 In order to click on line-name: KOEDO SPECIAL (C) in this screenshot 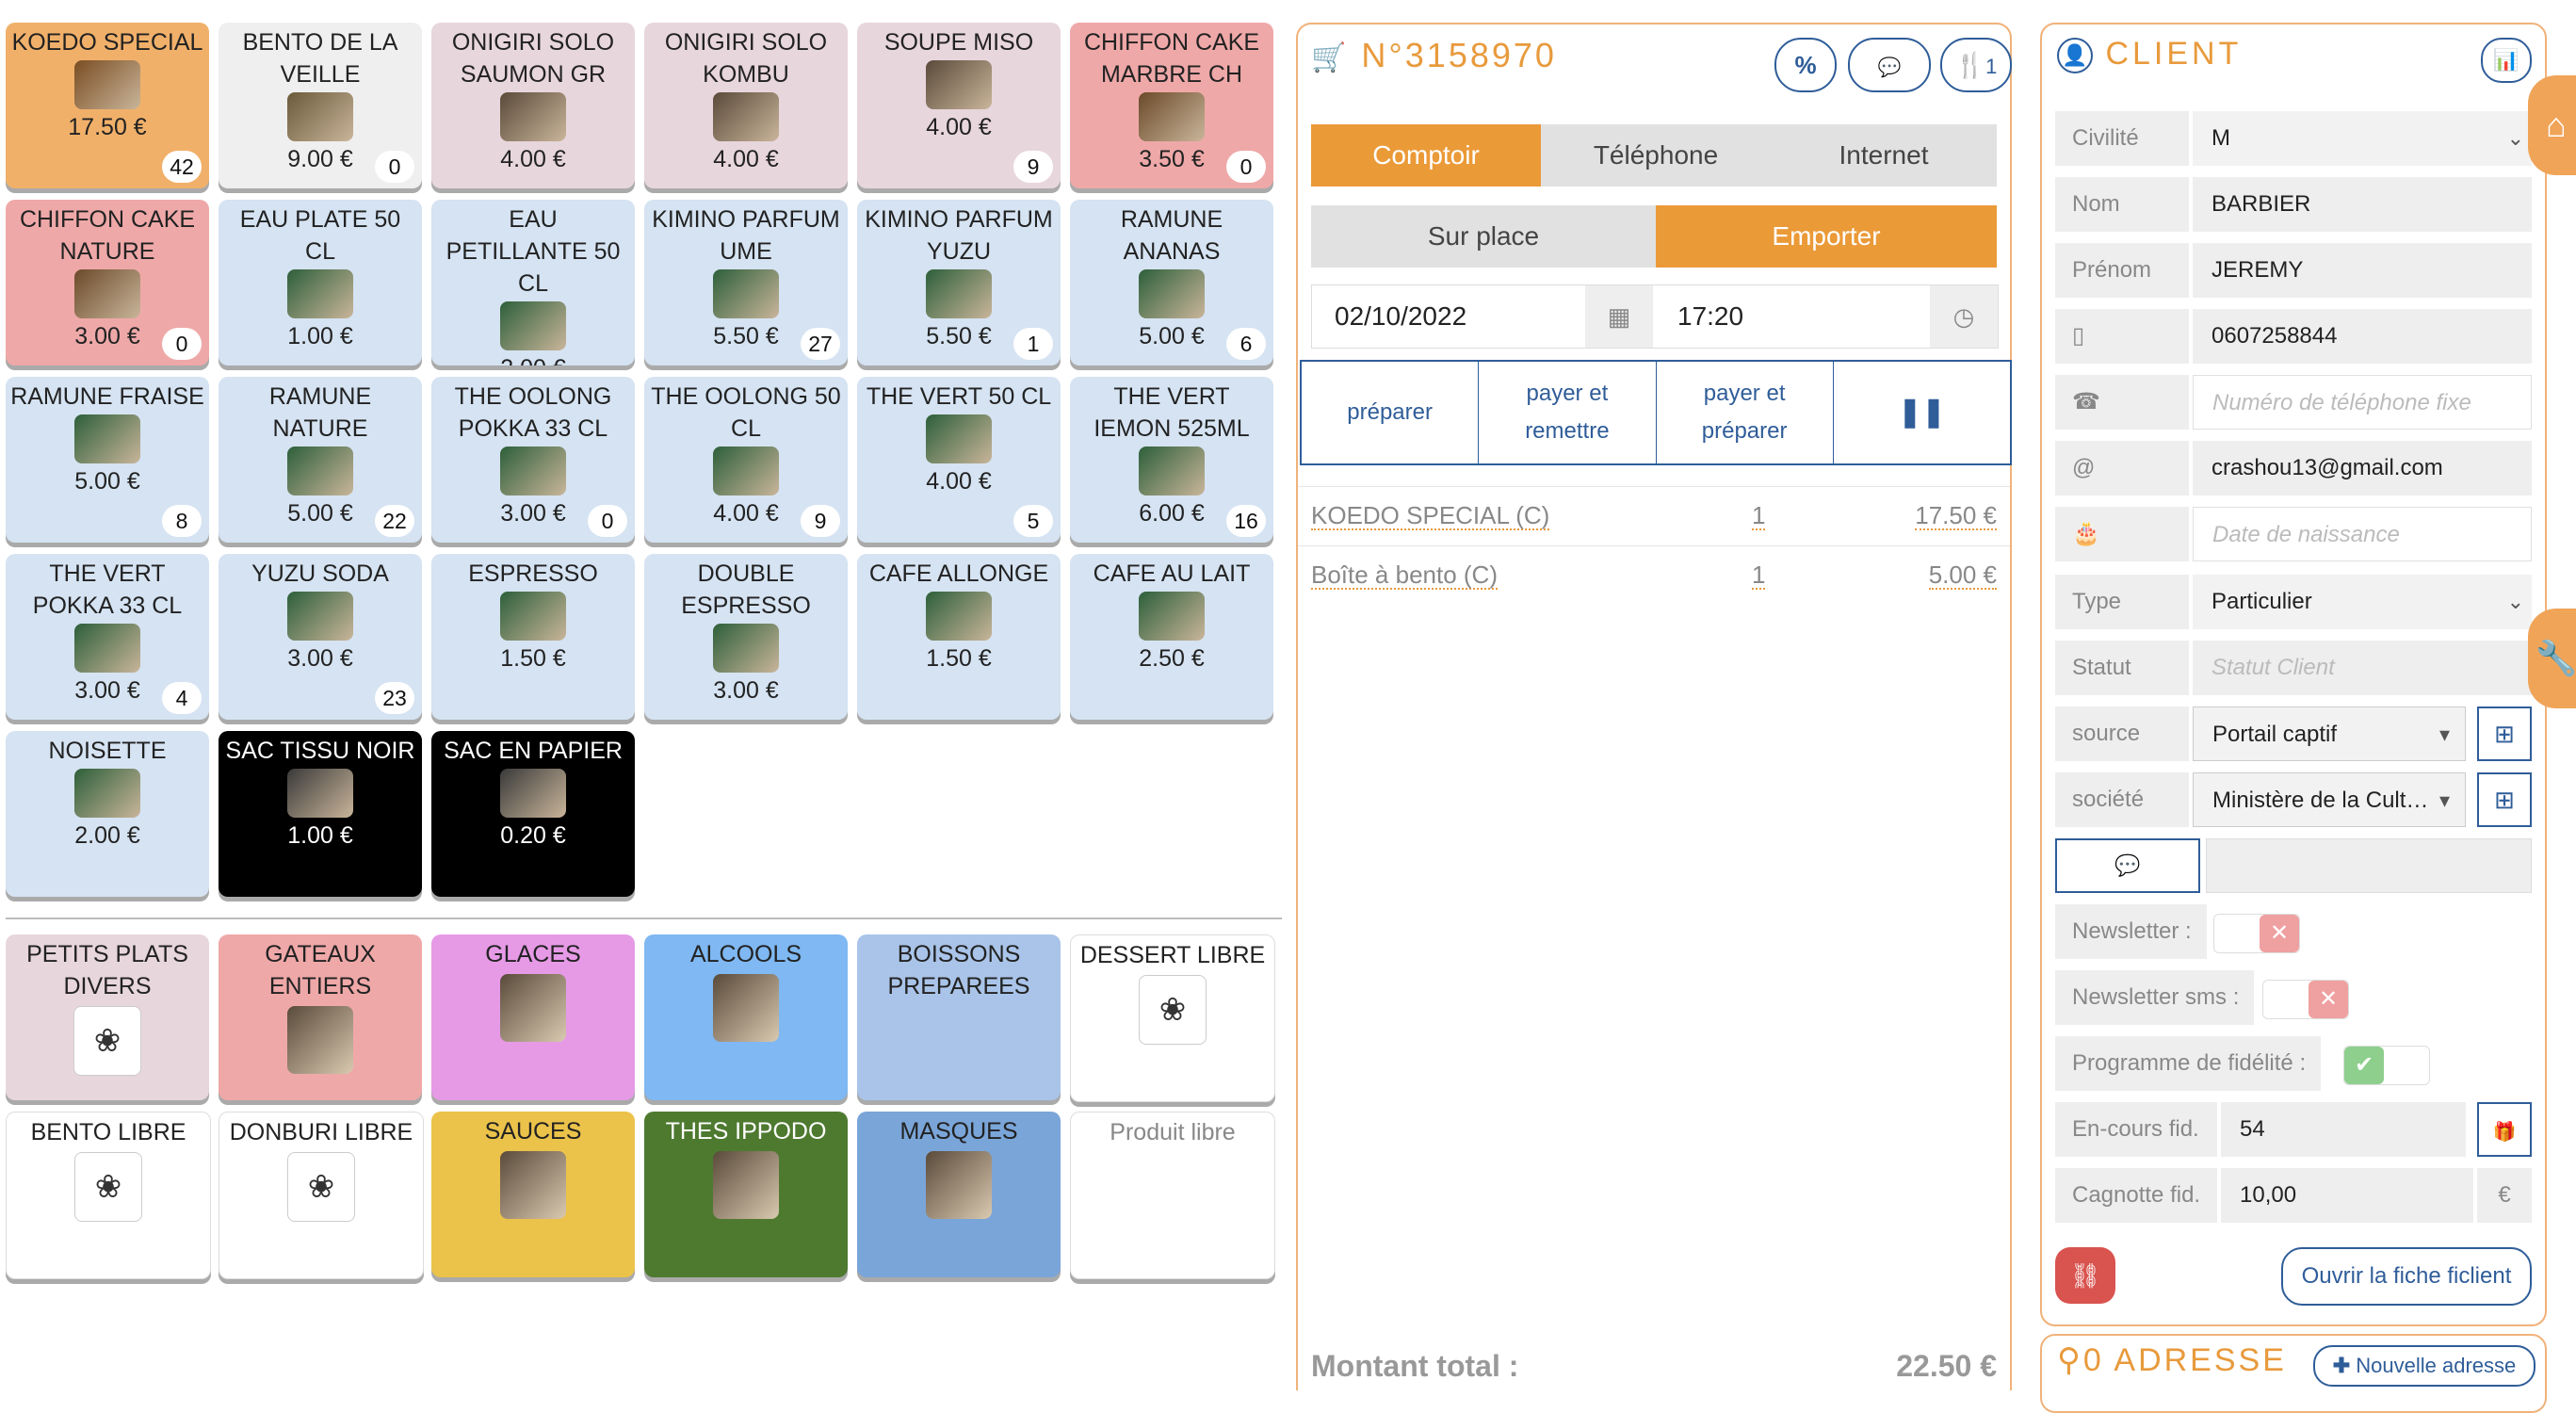, I will do `click(1430, 516)`.